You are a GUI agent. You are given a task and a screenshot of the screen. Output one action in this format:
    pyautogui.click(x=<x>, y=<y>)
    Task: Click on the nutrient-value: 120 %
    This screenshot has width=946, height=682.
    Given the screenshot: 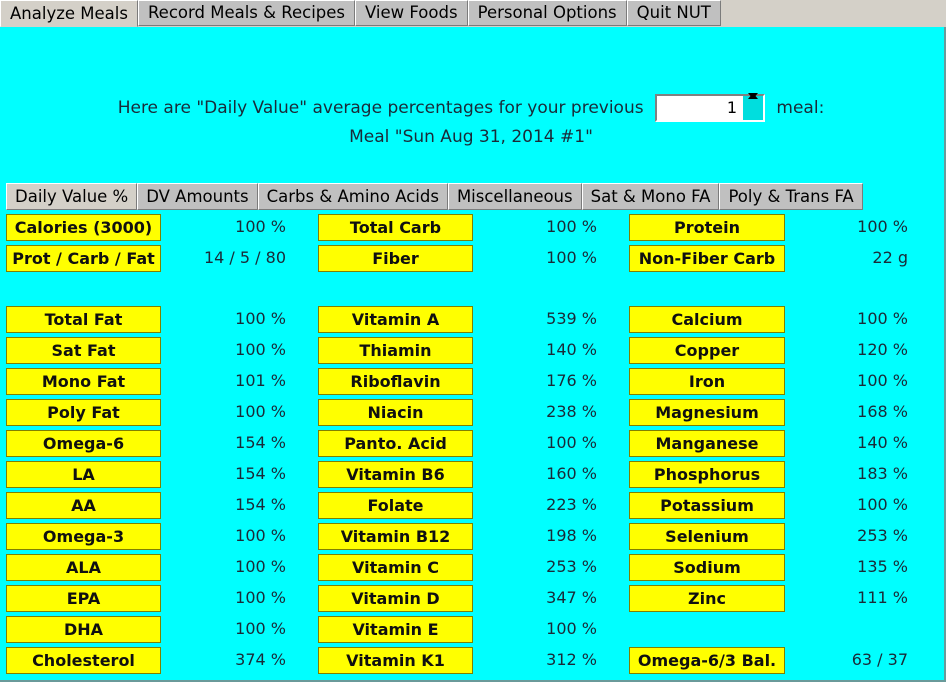 What is the action you would take?
    pyautogui.click(x=882, y=349)
    